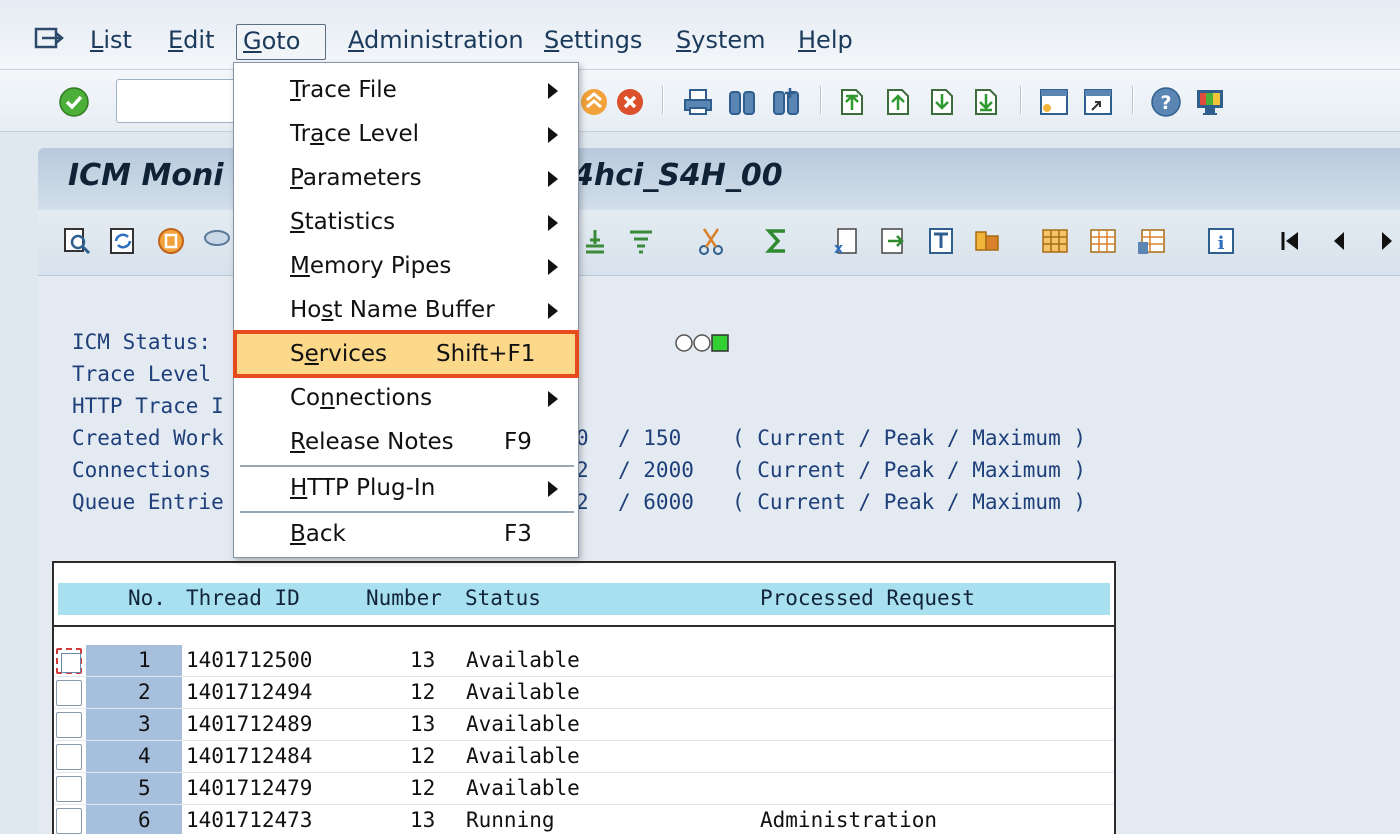 The height and width of the screenshot is (834, 1400). I want to click on menu-item-release-notes: Release Notes F9, so click(406, 442).